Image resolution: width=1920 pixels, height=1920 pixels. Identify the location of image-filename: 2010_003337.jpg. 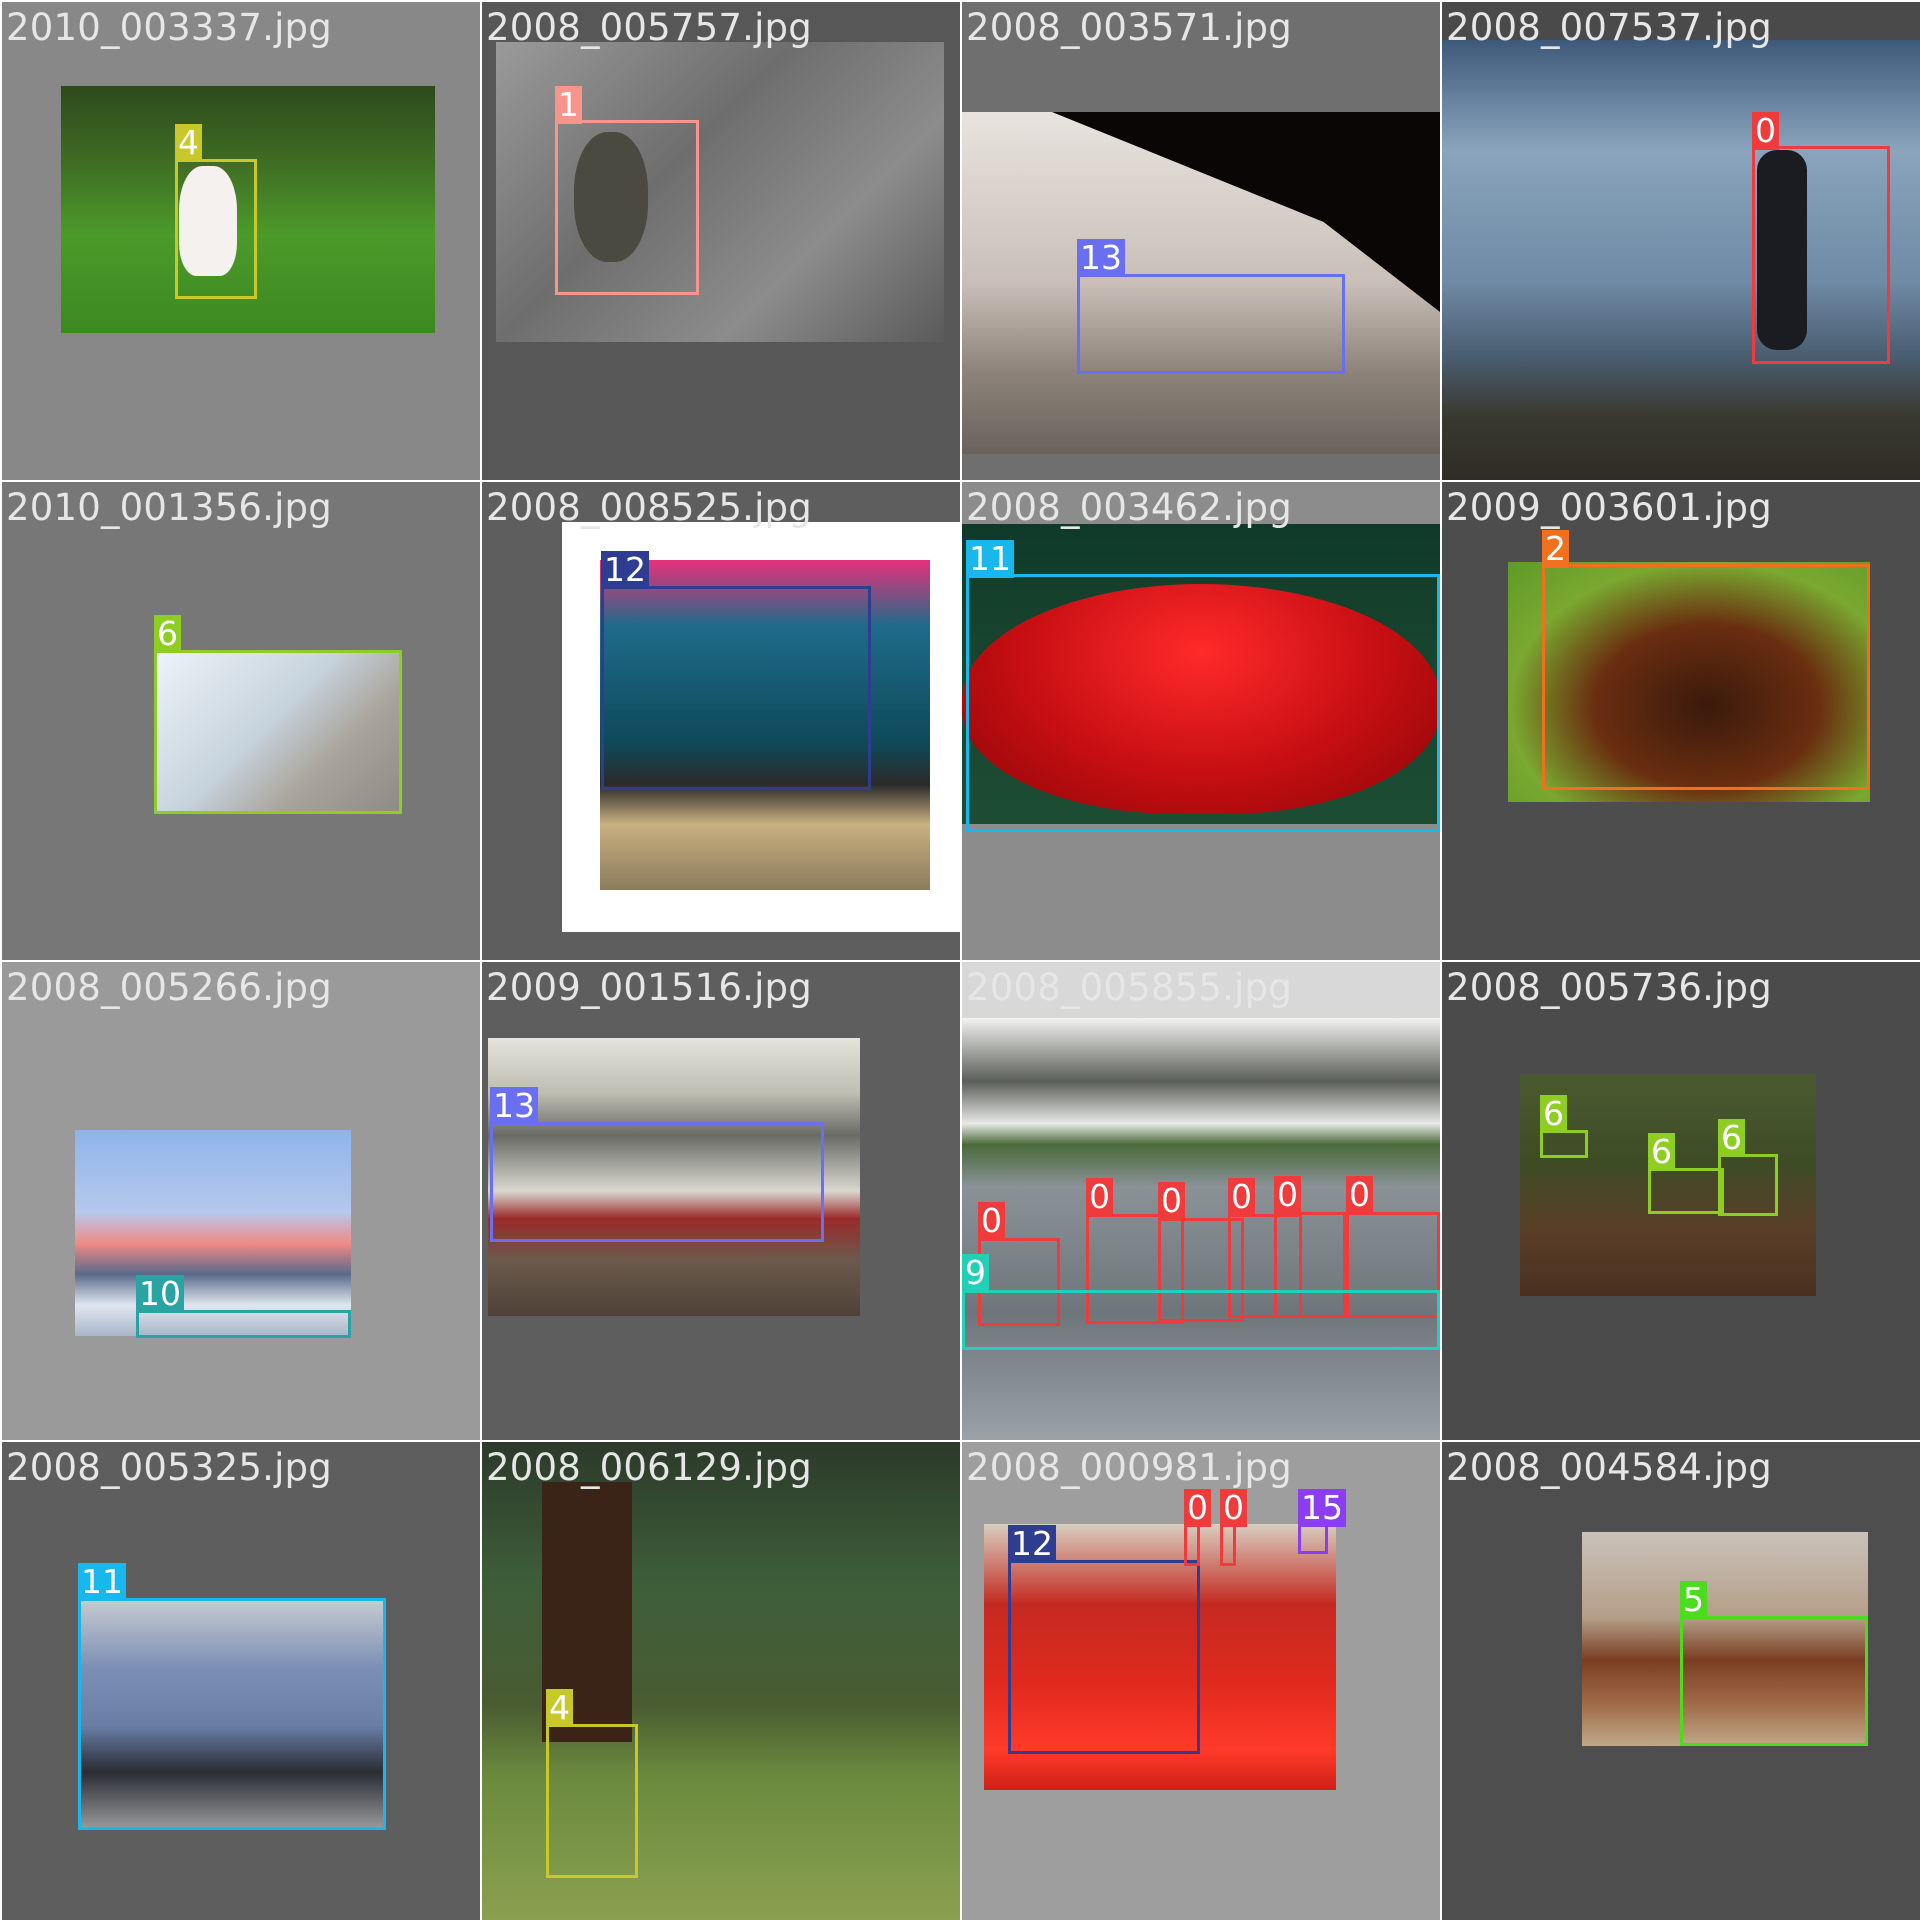
(169, 27).